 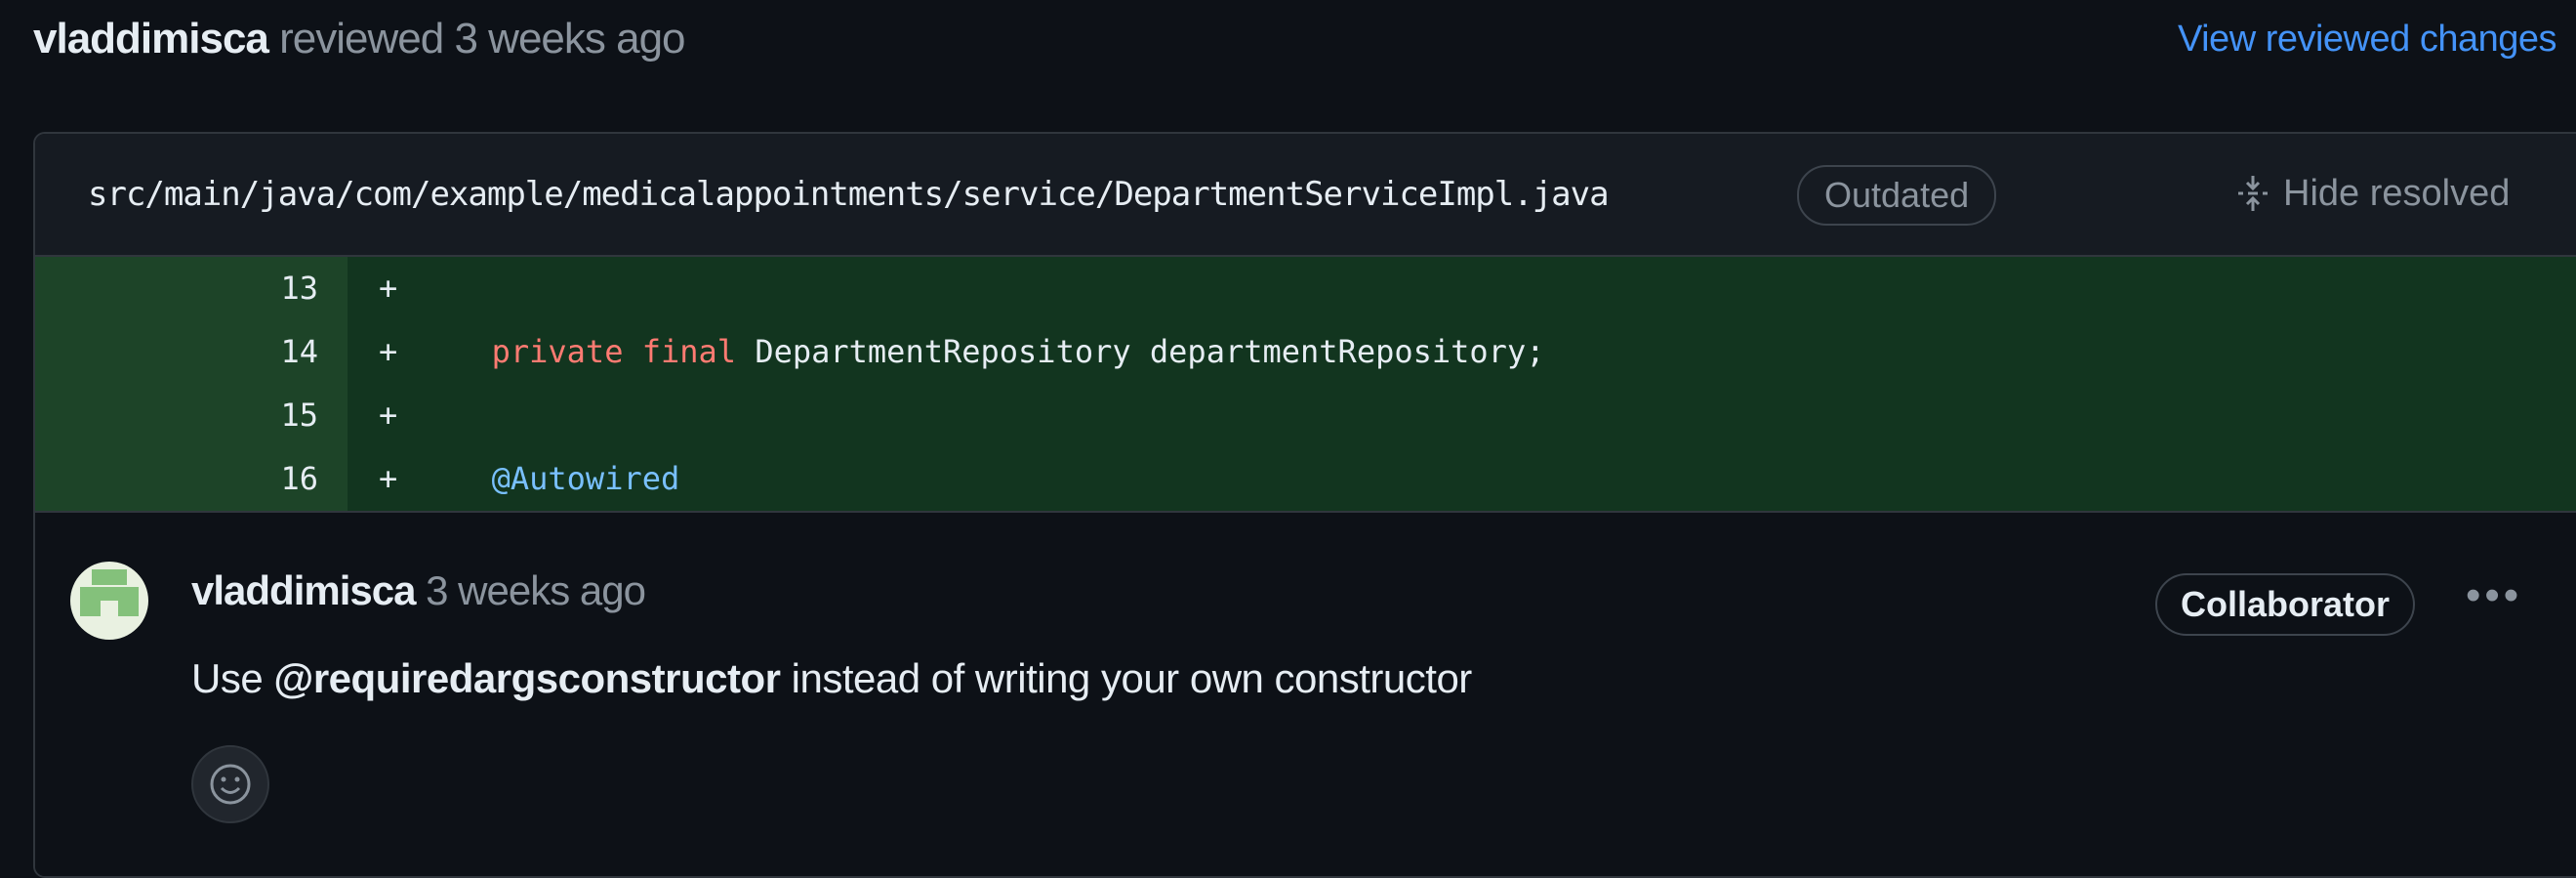 I want to click on avatar, so click(x=109, y=601).